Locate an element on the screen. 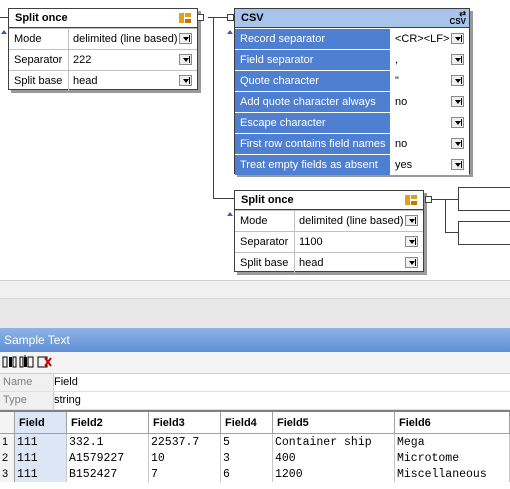  property-row: Separator 1100 is located at coordinates (329, 241).